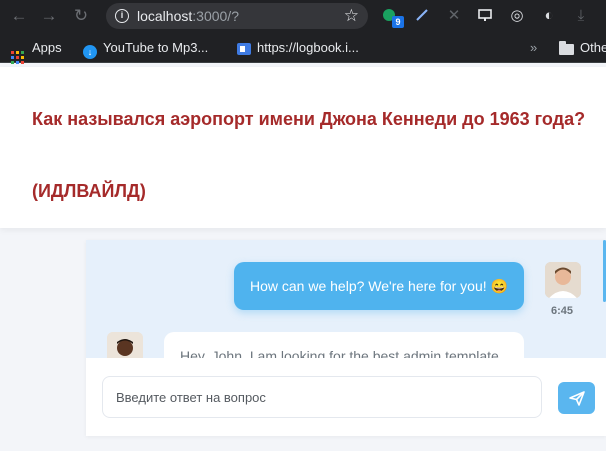 The height and width of the screenshot is (451, 606). Describe the element at coordinates (566, 48) in the screenshot. I see `folder-icon` at that location.